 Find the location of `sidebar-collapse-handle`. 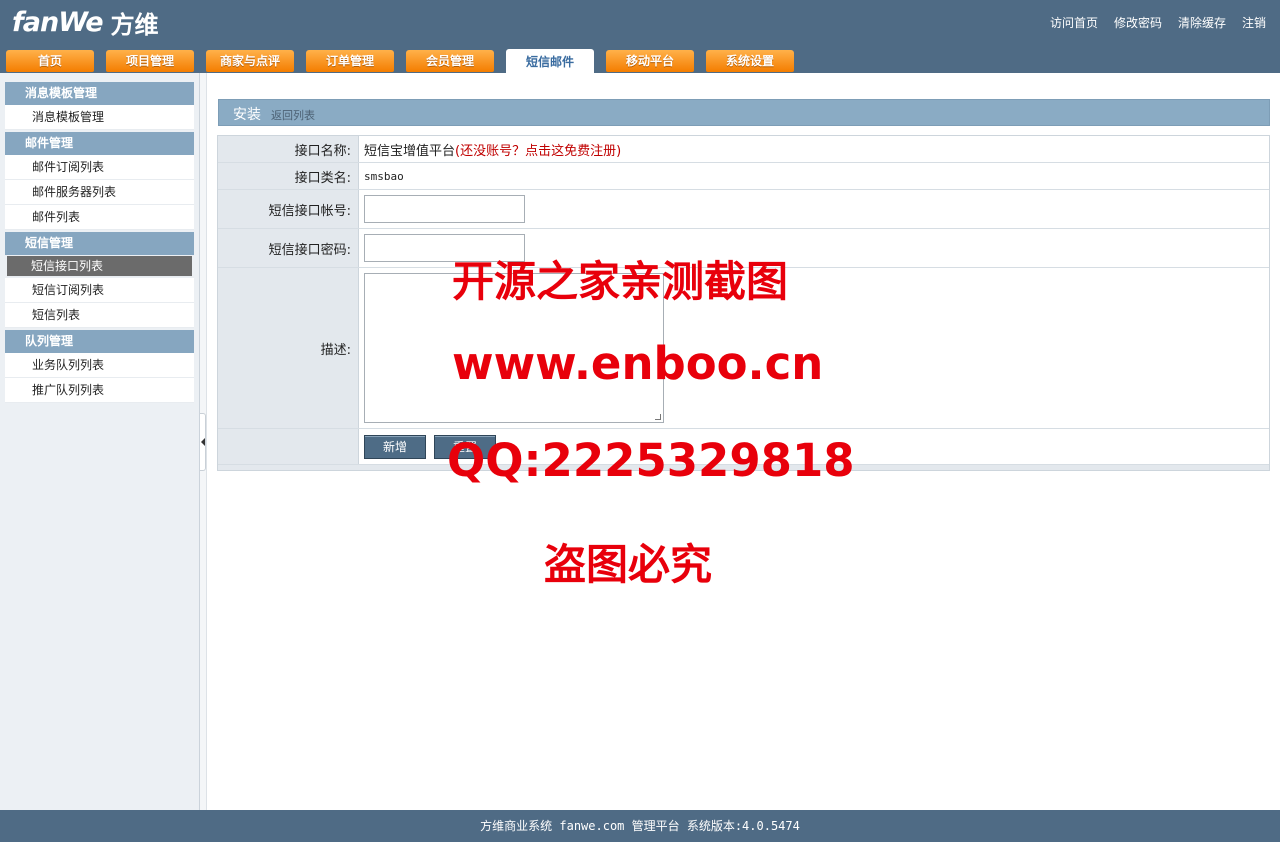

sidebar-collapse-handle is located at coordinates (203, 442).